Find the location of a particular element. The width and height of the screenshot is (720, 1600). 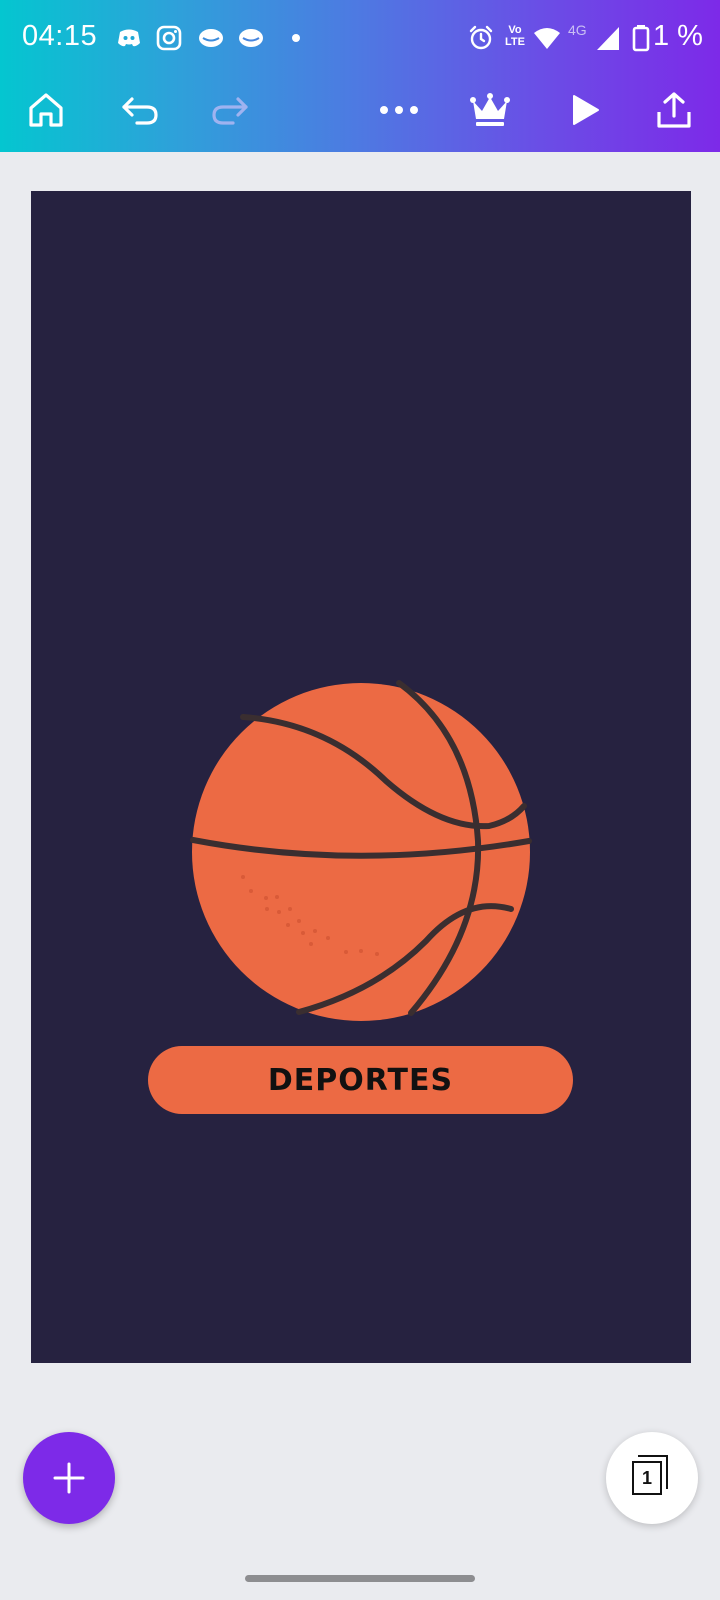

share-icon is located at coordinates (674, 110).